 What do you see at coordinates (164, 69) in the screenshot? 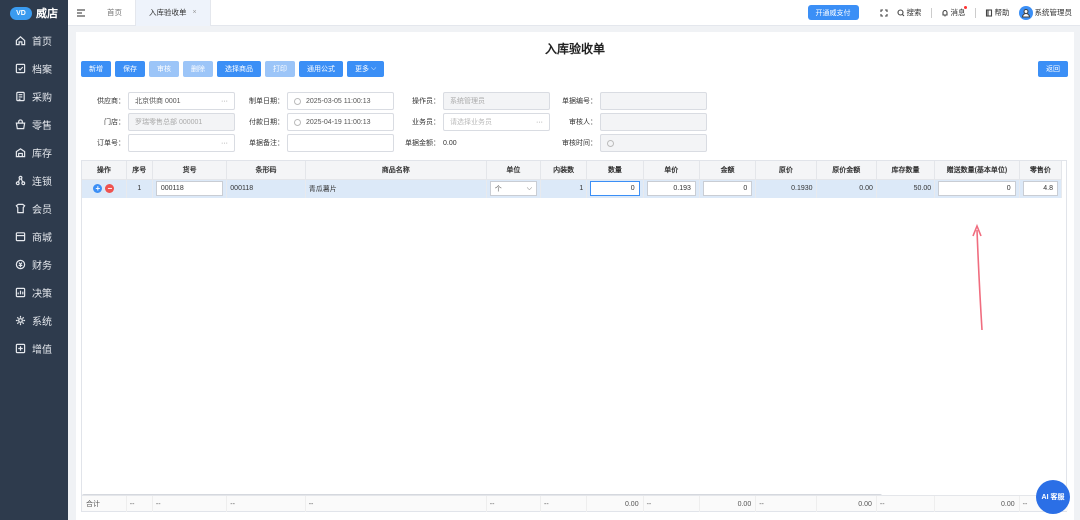
I see `audit-button: 审核` at bounding box center [164, 69].